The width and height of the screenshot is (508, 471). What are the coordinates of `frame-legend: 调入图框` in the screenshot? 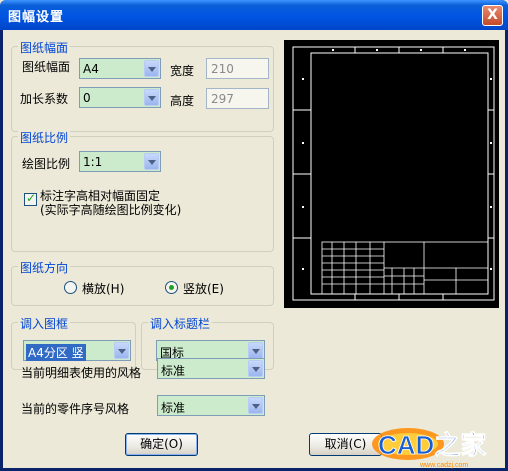 It's located at (44, 323).